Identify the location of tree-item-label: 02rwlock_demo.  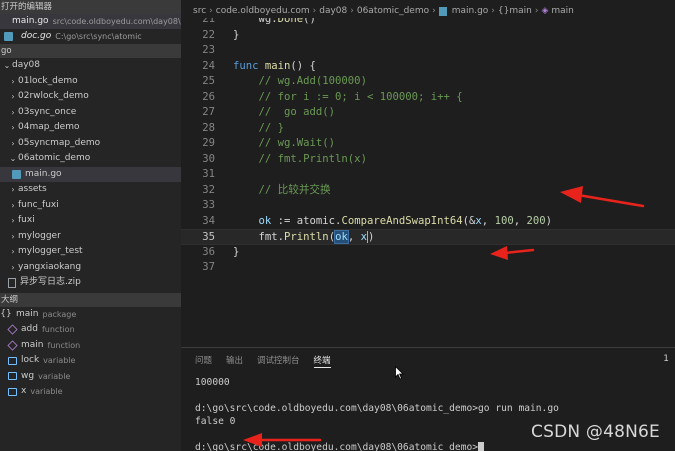
(53, 96).